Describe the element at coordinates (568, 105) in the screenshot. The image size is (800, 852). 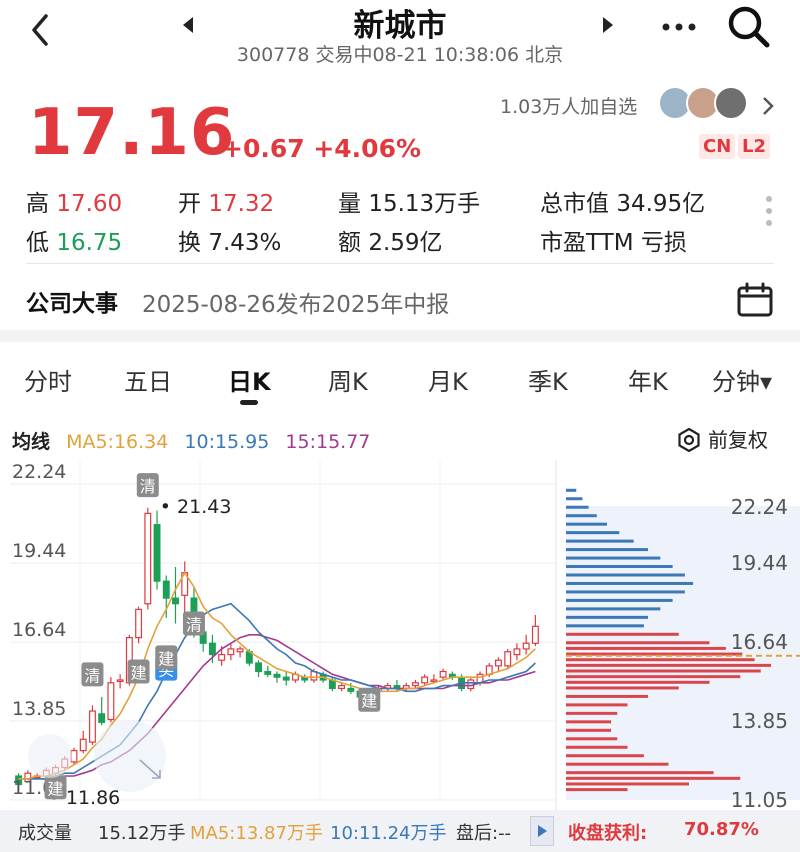
I see `followers-count: 1.03万人加自选` at that location.